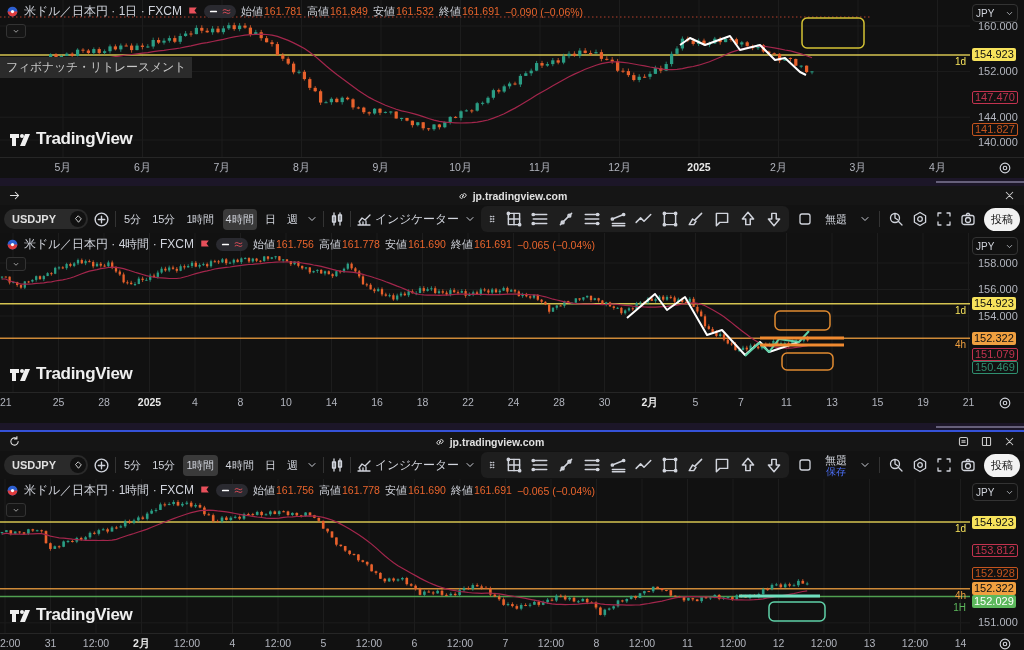 The height and width of the screenshot is (650, 1024). I want to click on price-tick: 156.000, so click(998, 289).